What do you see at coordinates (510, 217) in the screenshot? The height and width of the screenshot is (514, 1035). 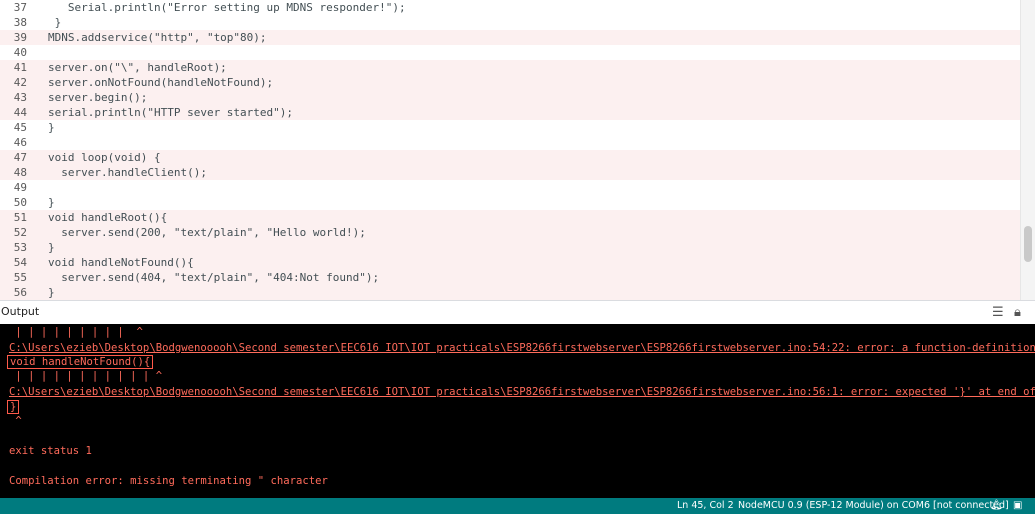 I see `code-line: 51 void handleRoot(){` at bounding box center [510, 217].